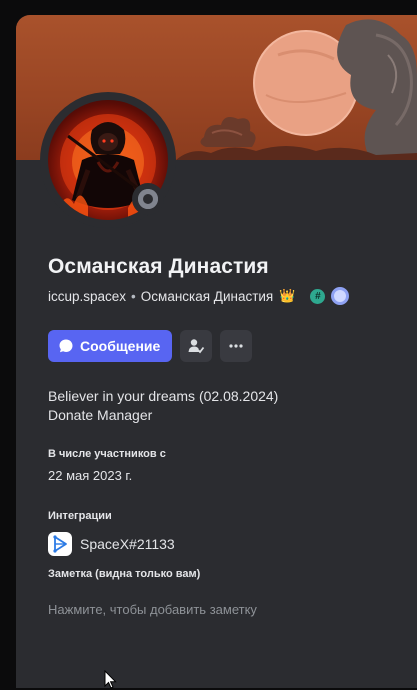 This screenshot has height=690, width=417. Describe the element at coordinates (213, 612) in the screenshot. I see `note-field: Нажмите, чтобы добавить заметку` at that location.